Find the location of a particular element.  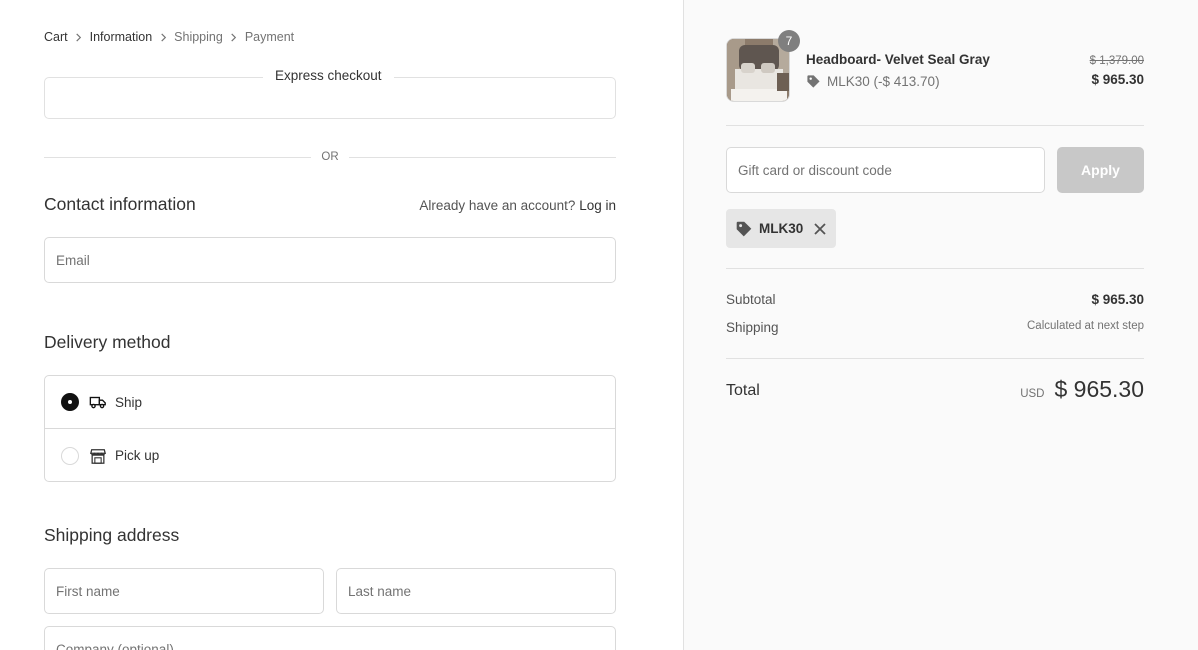

delivery-method-group: Ship Pick up is located at coordinates (330, 428).